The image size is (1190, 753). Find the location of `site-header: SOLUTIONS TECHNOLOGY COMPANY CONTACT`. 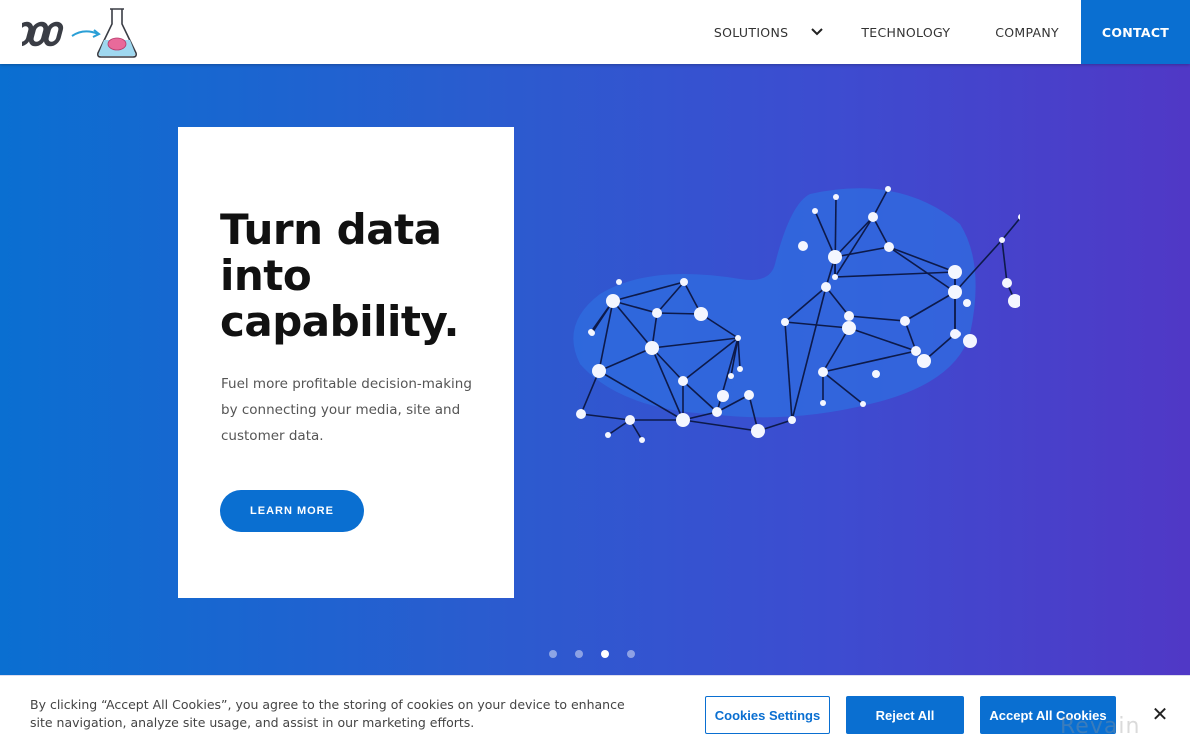

site-header: SOLUTIONS TECHNOLOGY COMPANY CONTACT is located at coordinates (595, 32).